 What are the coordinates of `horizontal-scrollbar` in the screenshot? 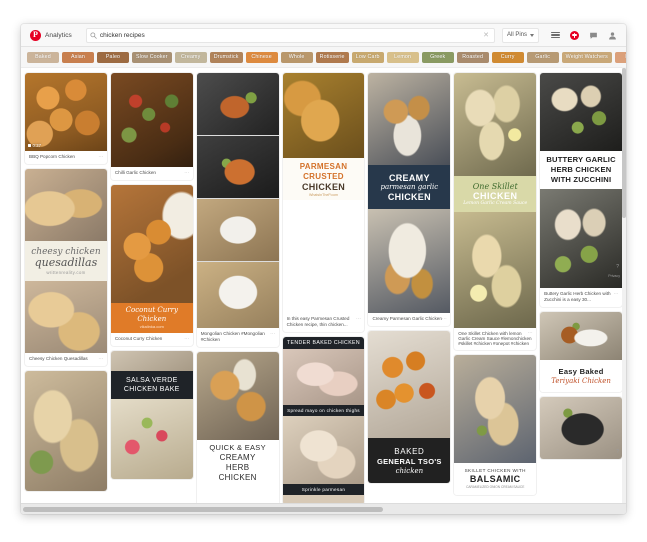 It's located at (323, 508).